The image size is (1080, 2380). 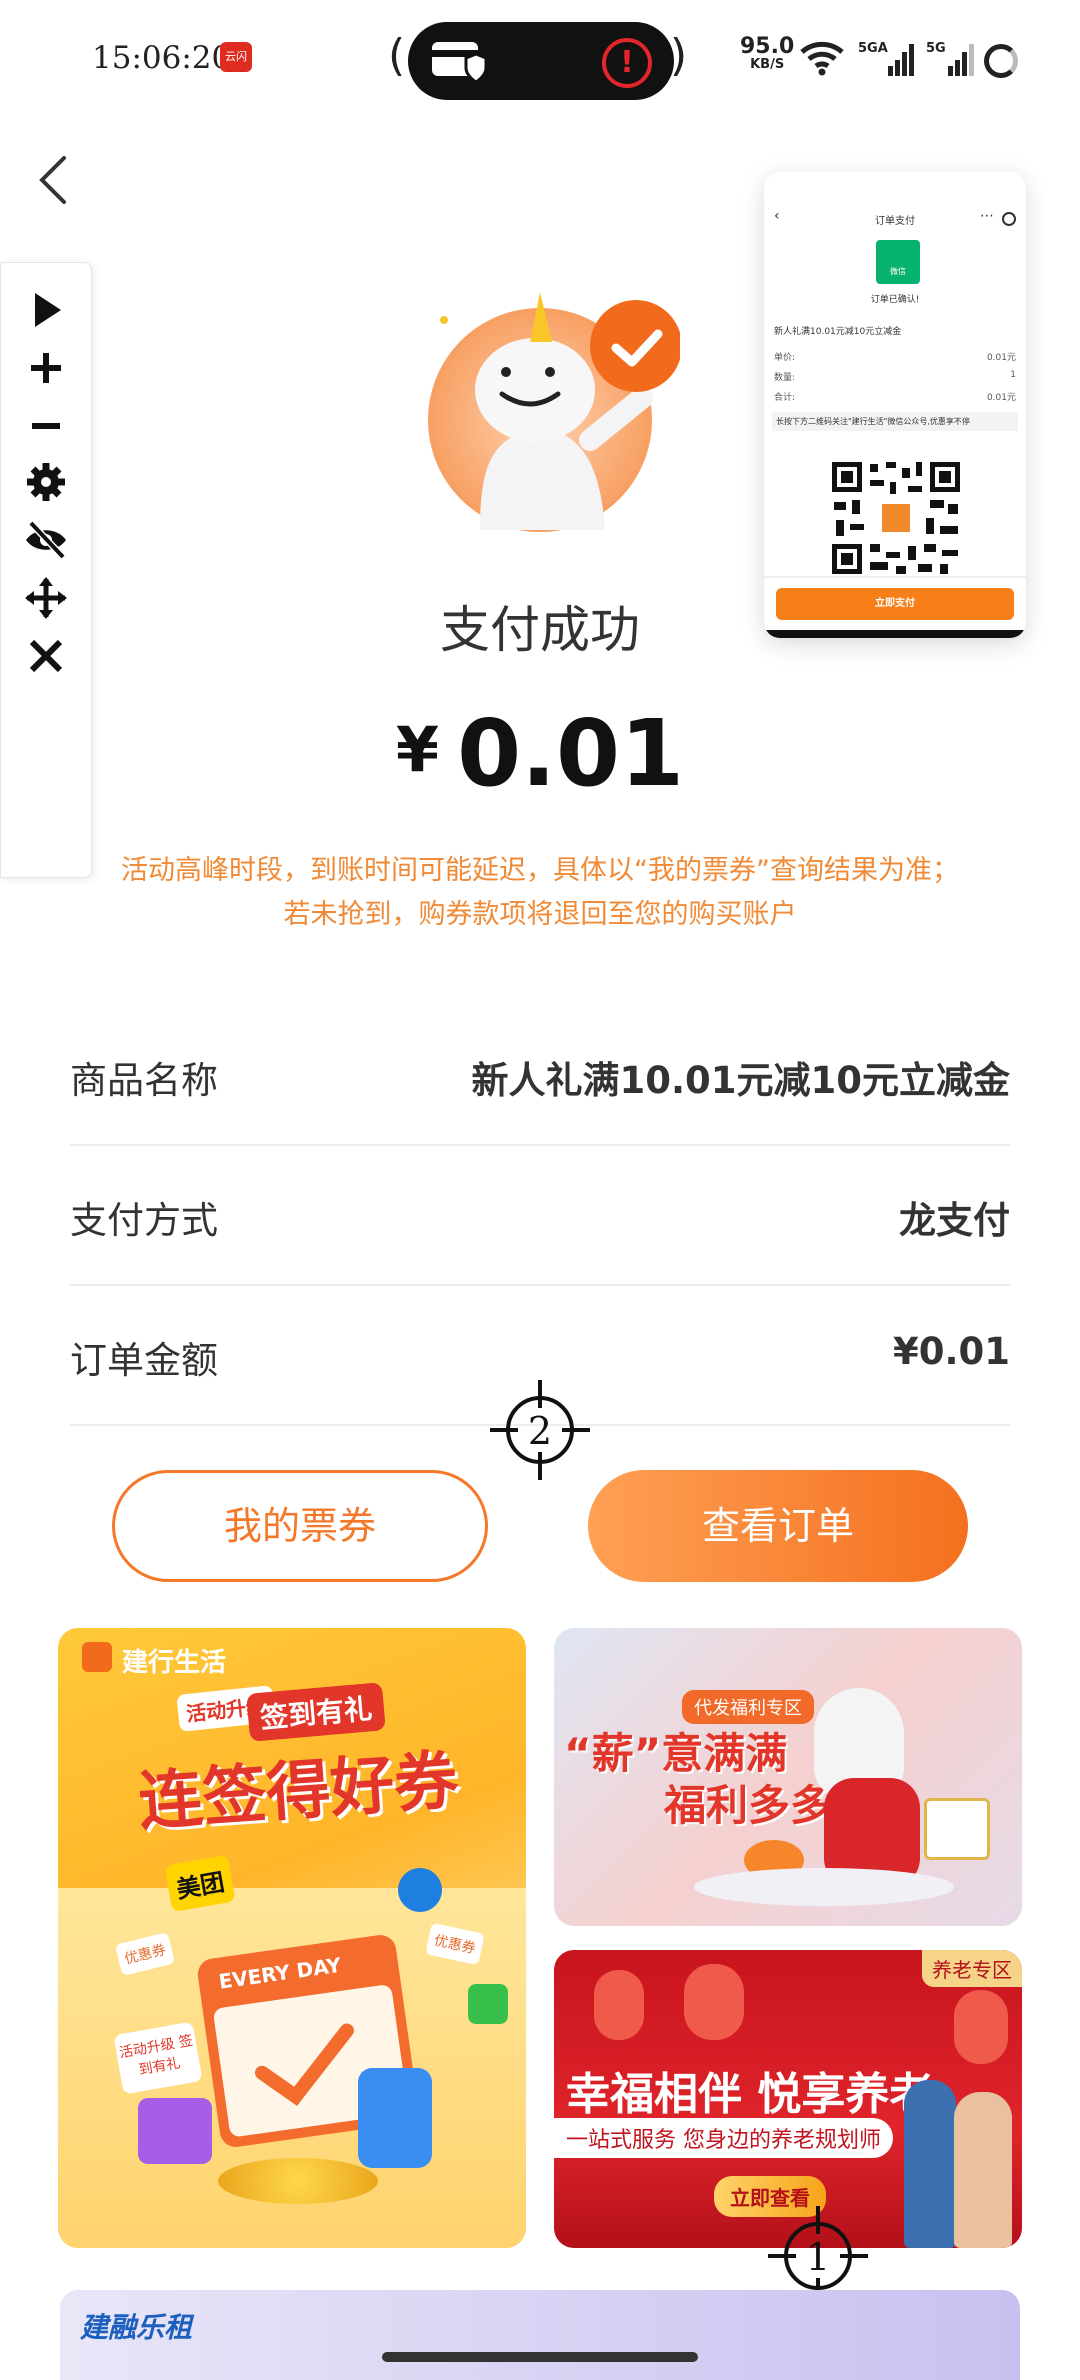 I want to click on detail-label: 商品名称, so click(x=144, y=1080).